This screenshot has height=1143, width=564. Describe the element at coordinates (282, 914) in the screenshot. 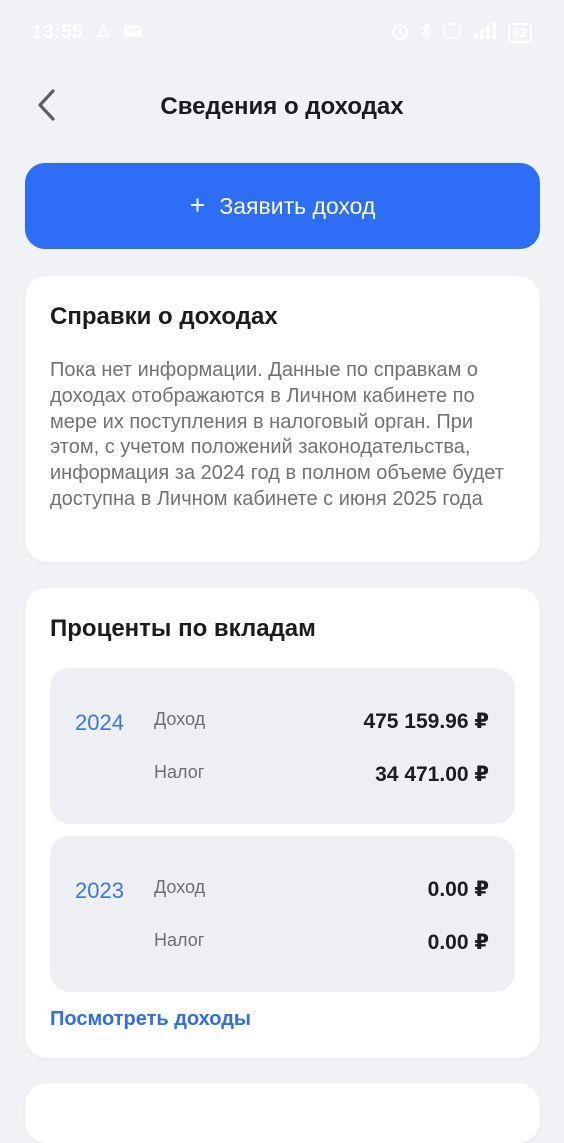

I see `year-block-2023: 2023 Доход 0.00 ₽ Налог 0.00 ₽` at that location.